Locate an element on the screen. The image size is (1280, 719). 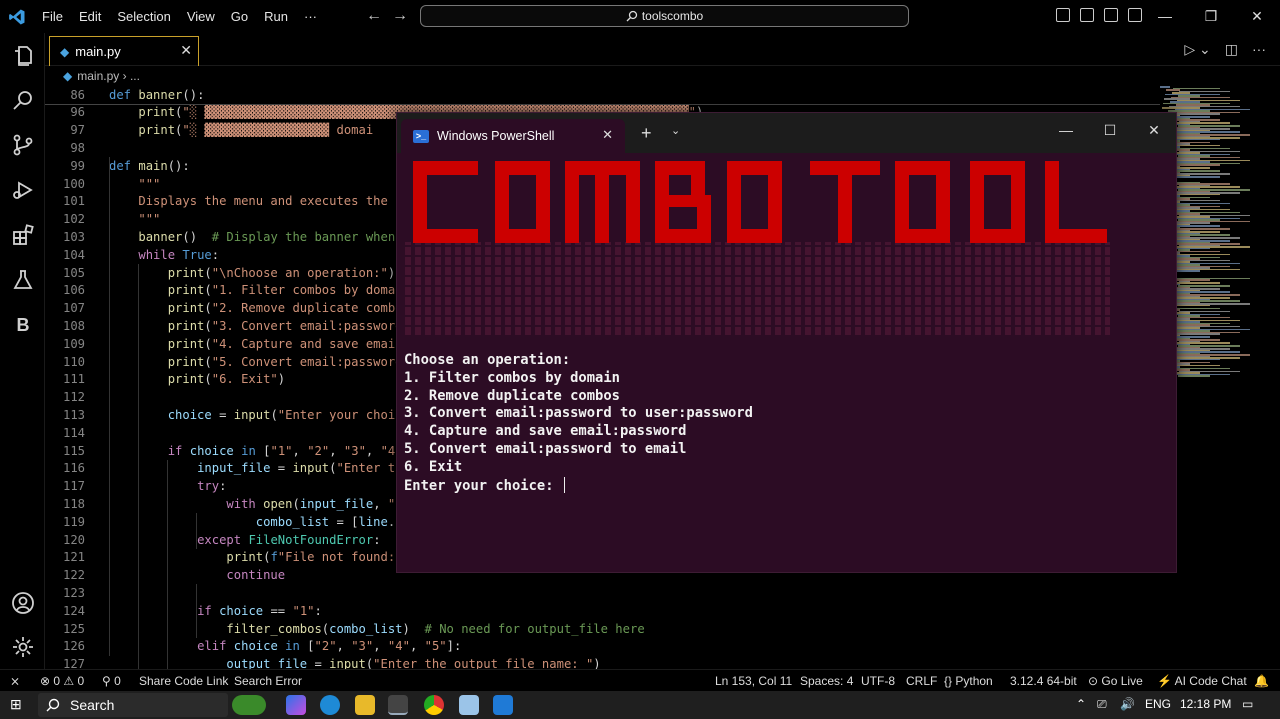
more-actions-icon: ··· is located at coordinates (1259, 49).